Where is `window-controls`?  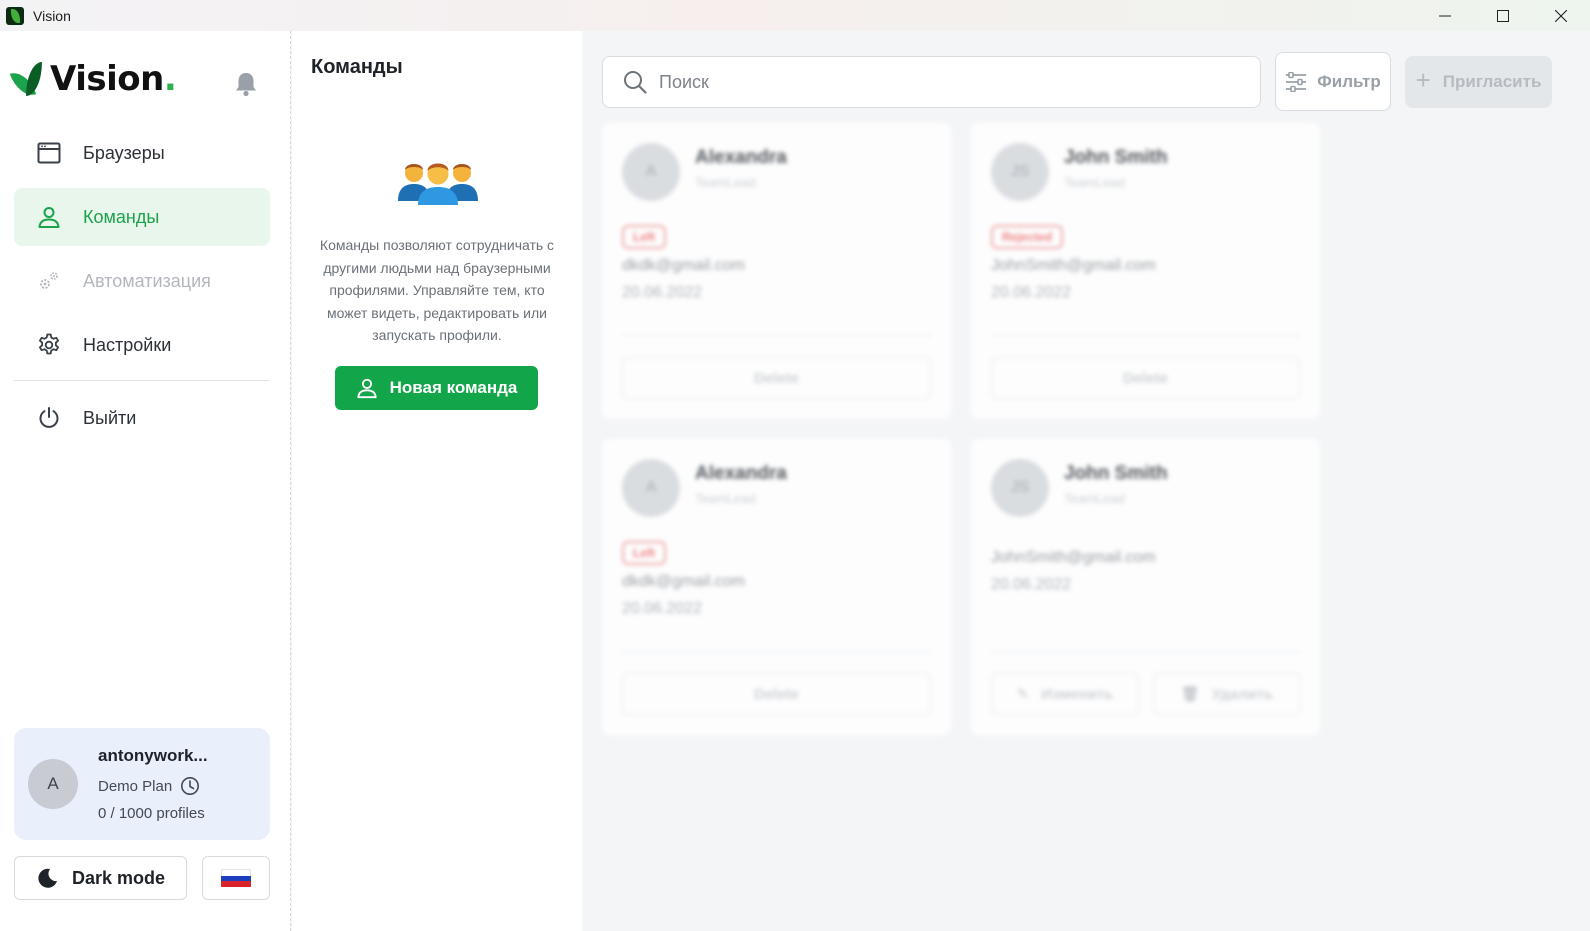
window-controls is located at coordinates (1503, 15).